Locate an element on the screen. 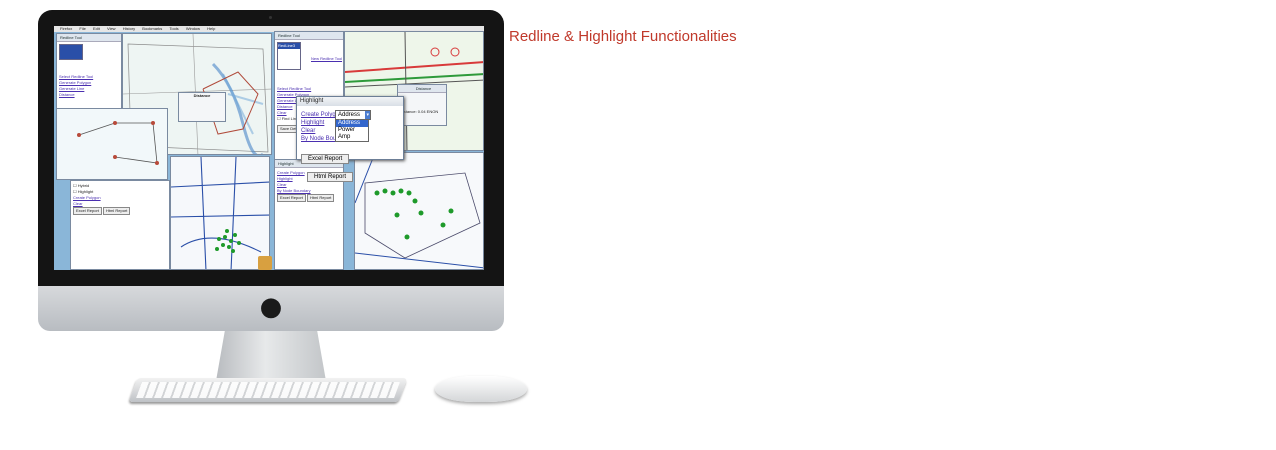  keyboard is located at coordinates (268, 390).